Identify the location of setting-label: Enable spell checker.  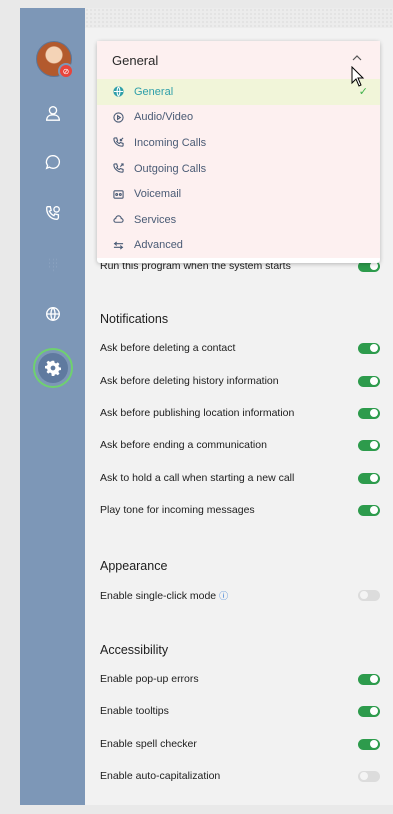
(148, 744).